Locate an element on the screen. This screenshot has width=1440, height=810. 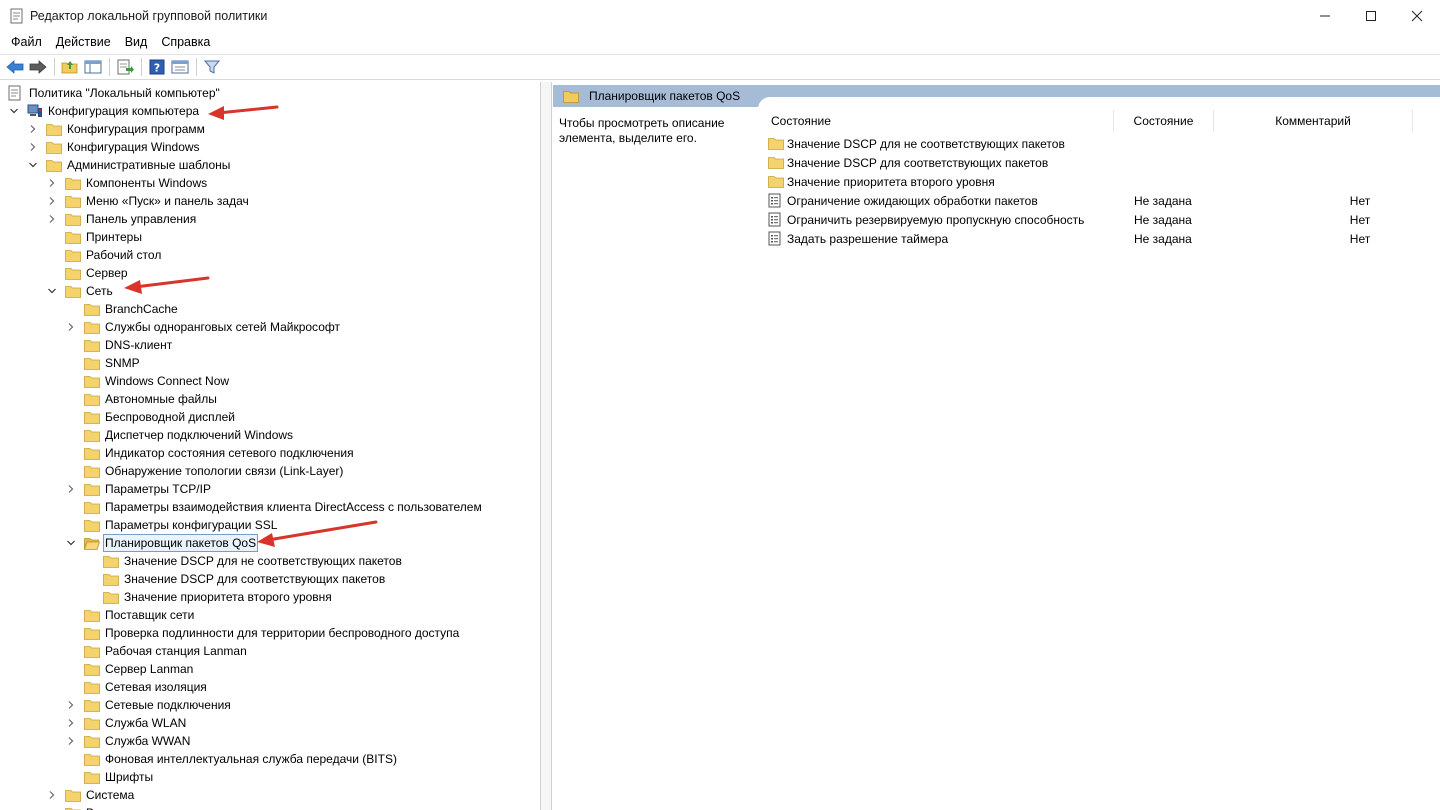
export-list-button is located at coordinates (125, 67).